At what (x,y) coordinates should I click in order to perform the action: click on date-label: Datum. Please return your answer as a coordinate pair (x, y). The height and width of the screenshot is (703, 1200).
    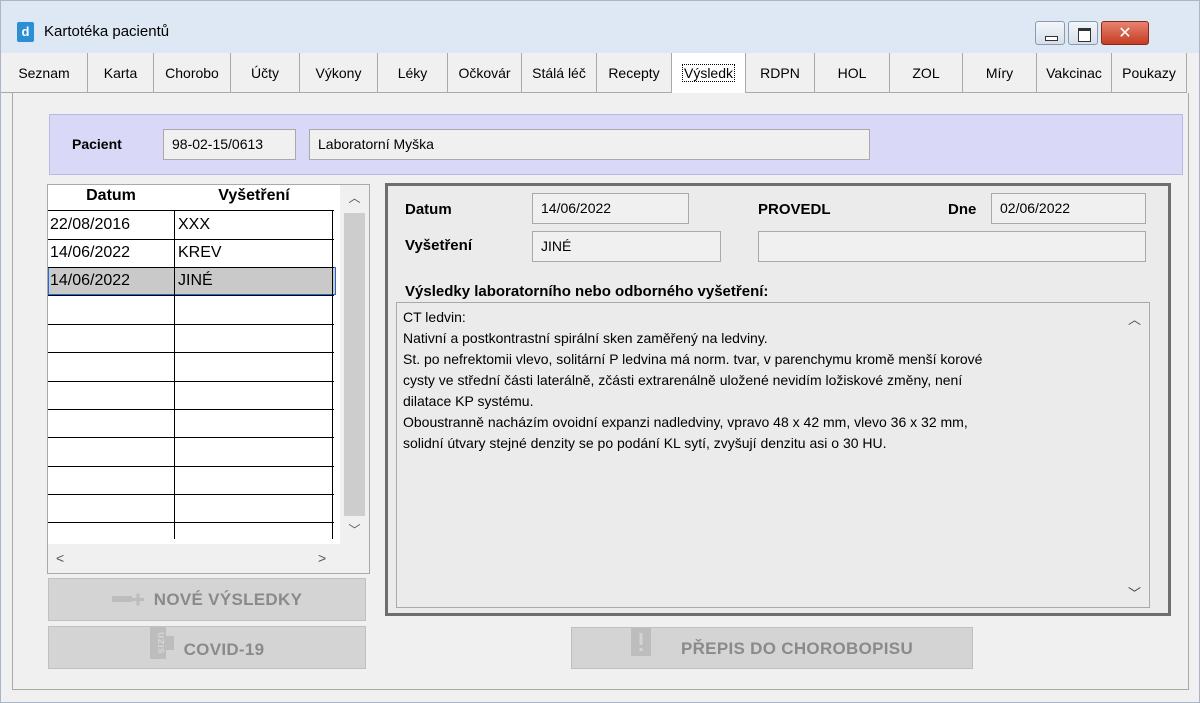
    Looking at the image, I should click on (428, 209).